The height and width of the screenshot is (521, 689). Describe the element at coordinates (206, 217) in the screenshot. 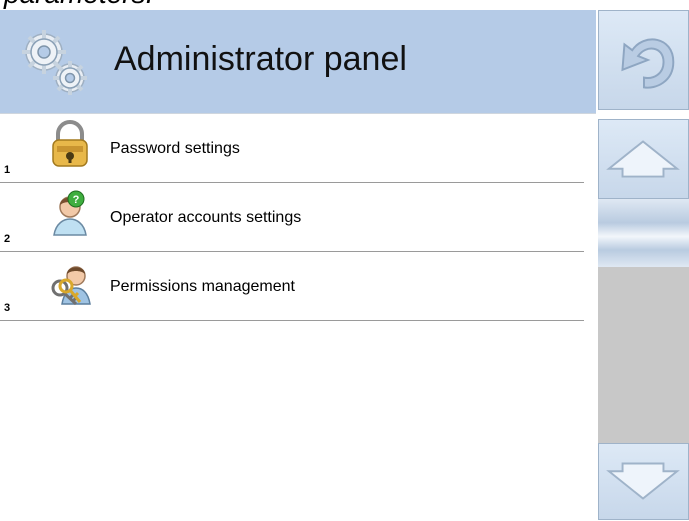

I see `list-item-label: Operator accounts settings` at that location.